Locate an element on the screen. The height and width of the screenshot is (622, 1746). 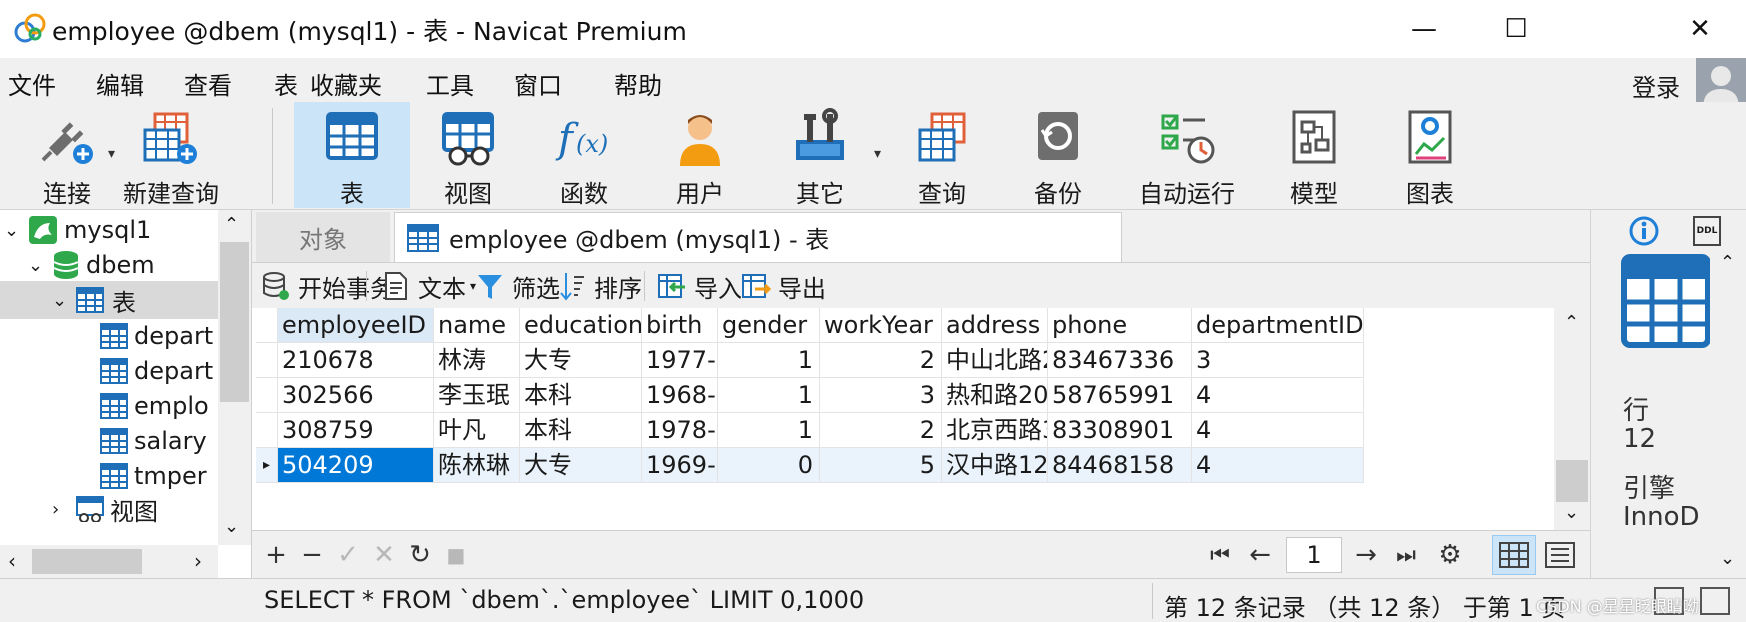
grid-view-button is located at coordinates (1514, 555).